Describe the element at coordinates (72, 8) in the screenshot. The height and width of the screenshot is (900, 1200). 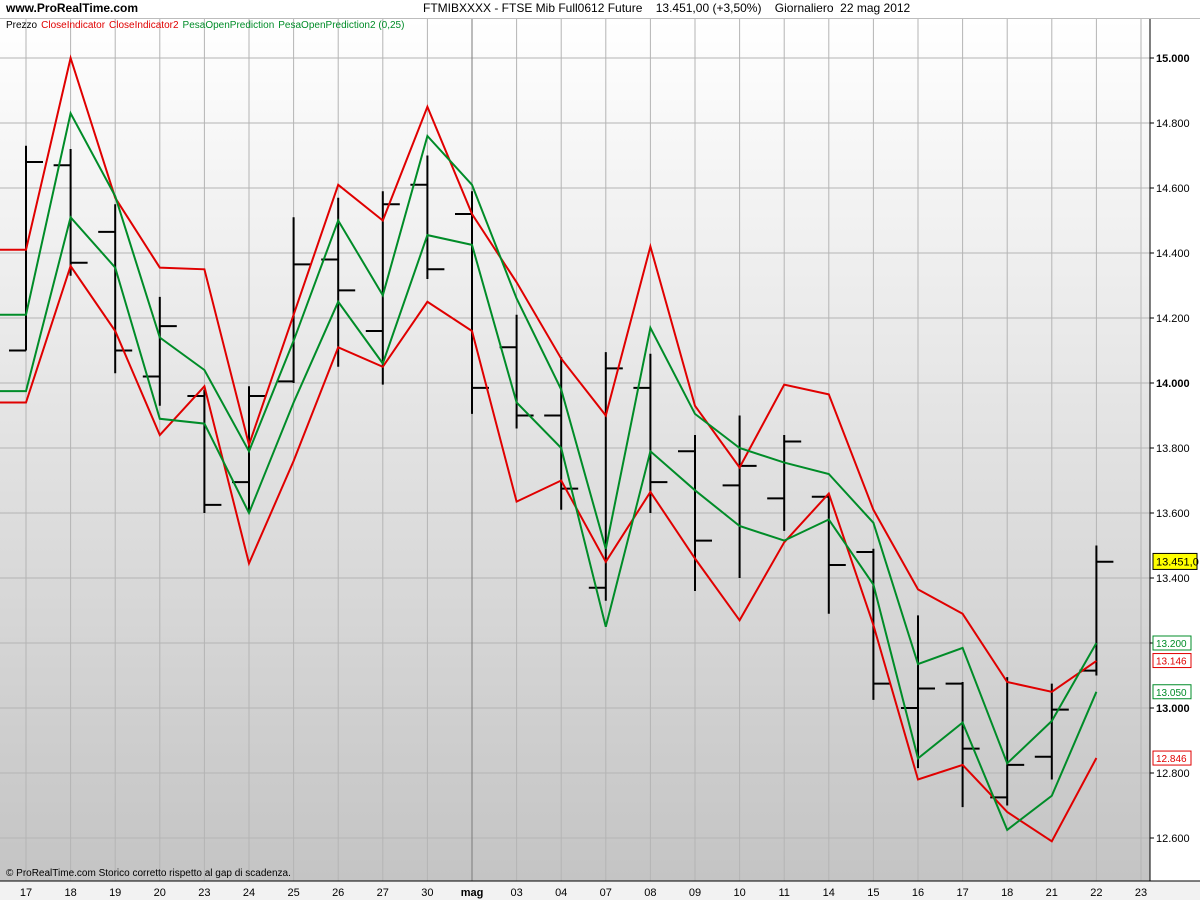
I see `site-name: www.ProRealTime.com` at that location.